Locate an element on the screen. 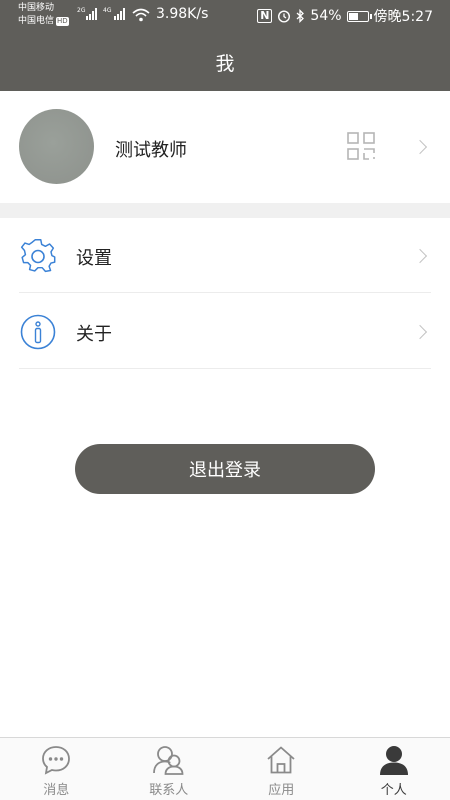 Image resolution: width=450 pixels, height=800 pixels. chat-bubble-icon is located at coordinates (56, 760).